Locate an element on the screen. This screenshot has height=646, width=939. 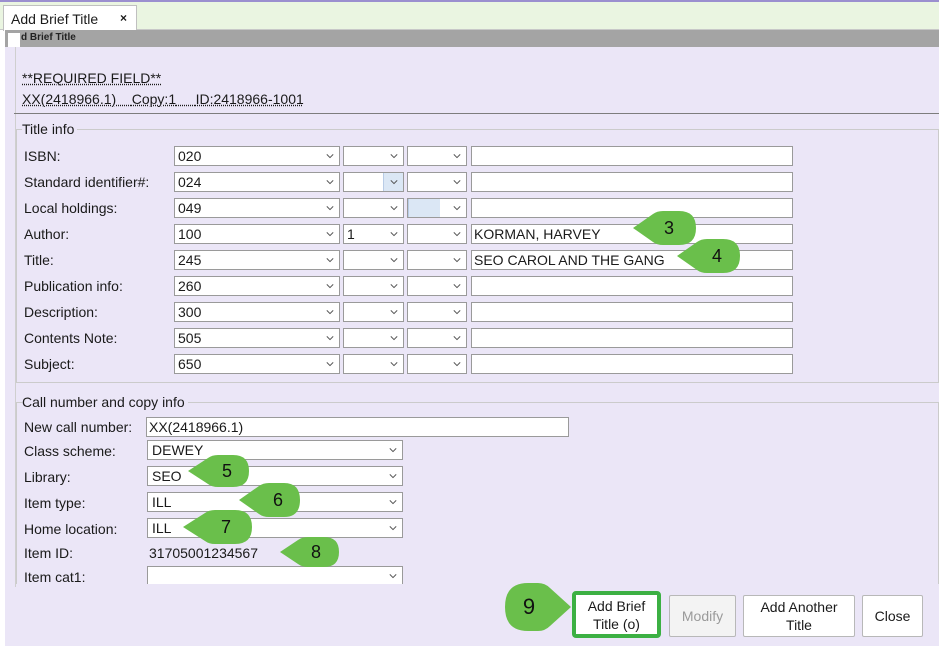
description-tag-select: 300 is located at coordinates (257, 312).